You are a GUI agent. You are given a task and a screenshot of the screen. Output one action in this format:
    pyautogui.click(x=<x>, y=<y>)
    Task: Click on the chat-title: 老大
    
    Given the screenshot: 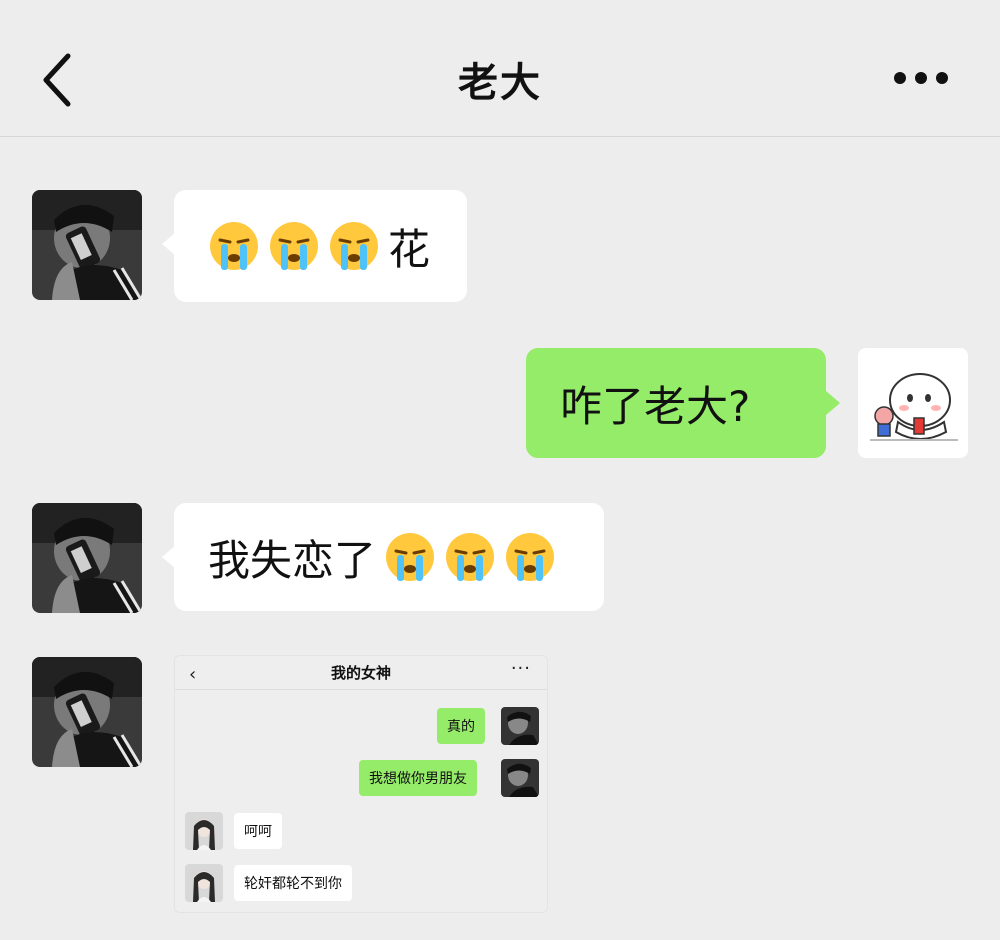 What is the action you would take?
    pyautogui.click(x=500, y=83)
    